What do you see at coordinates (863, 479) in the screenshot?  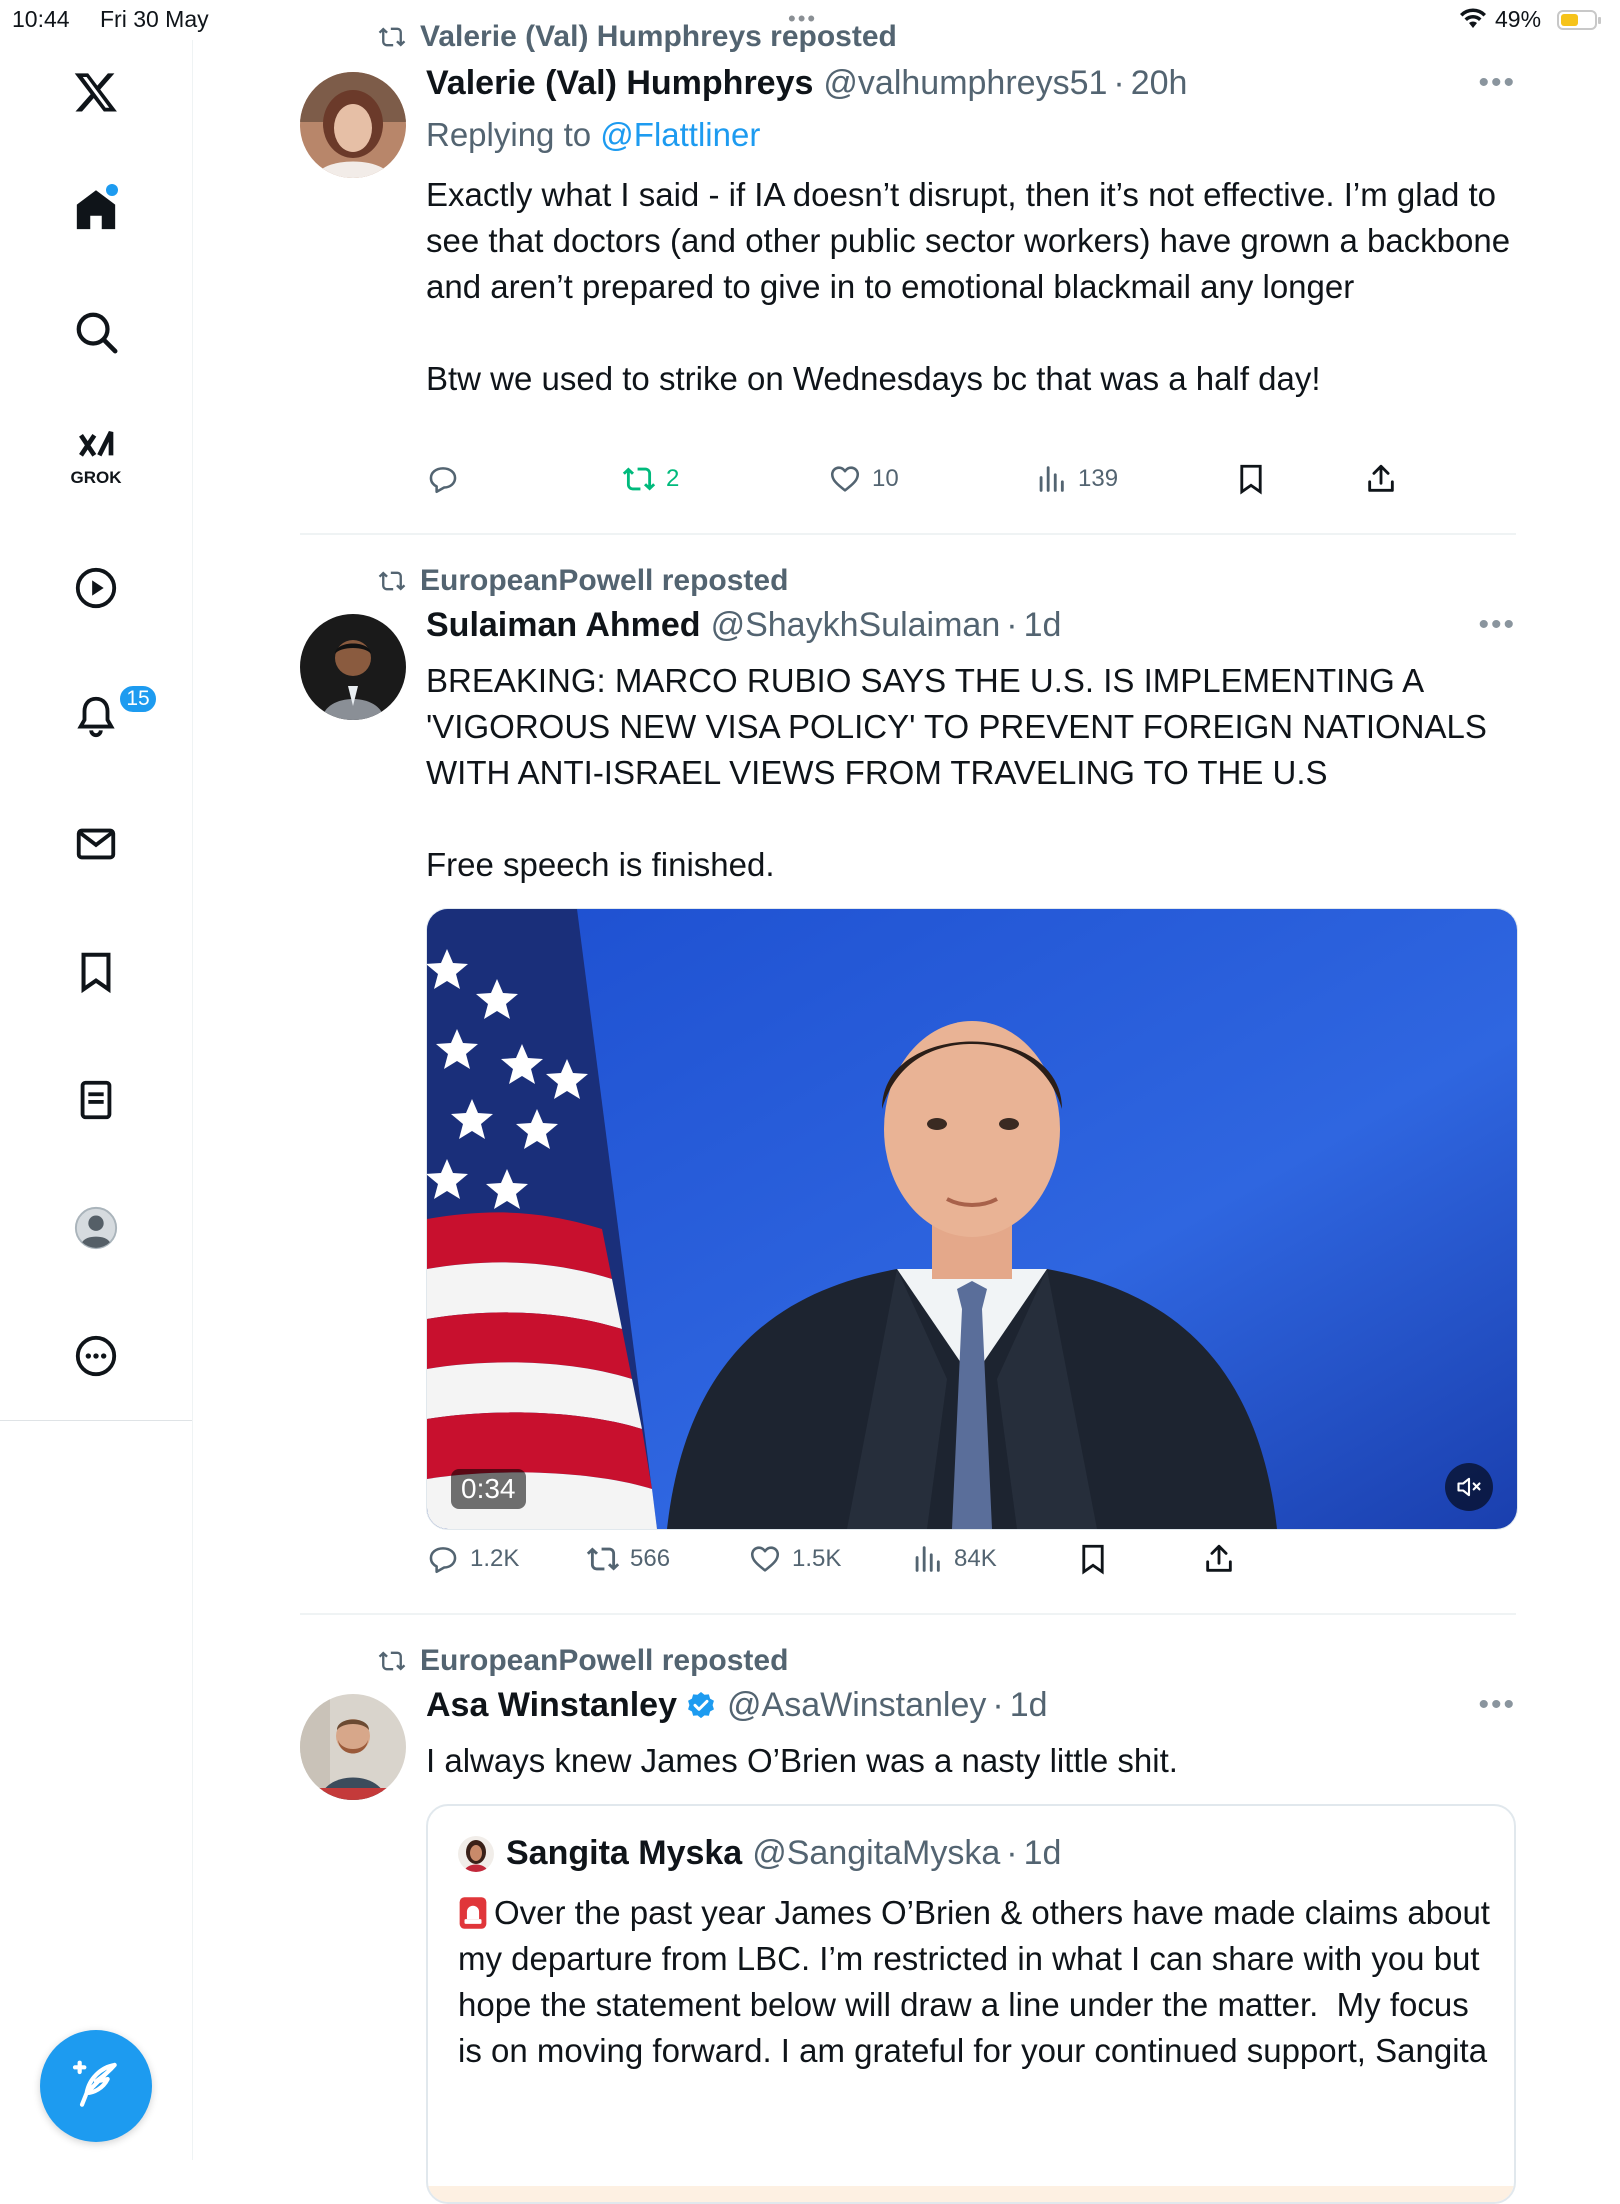 I see `like-button: 10` at bounding box center [863, 479].